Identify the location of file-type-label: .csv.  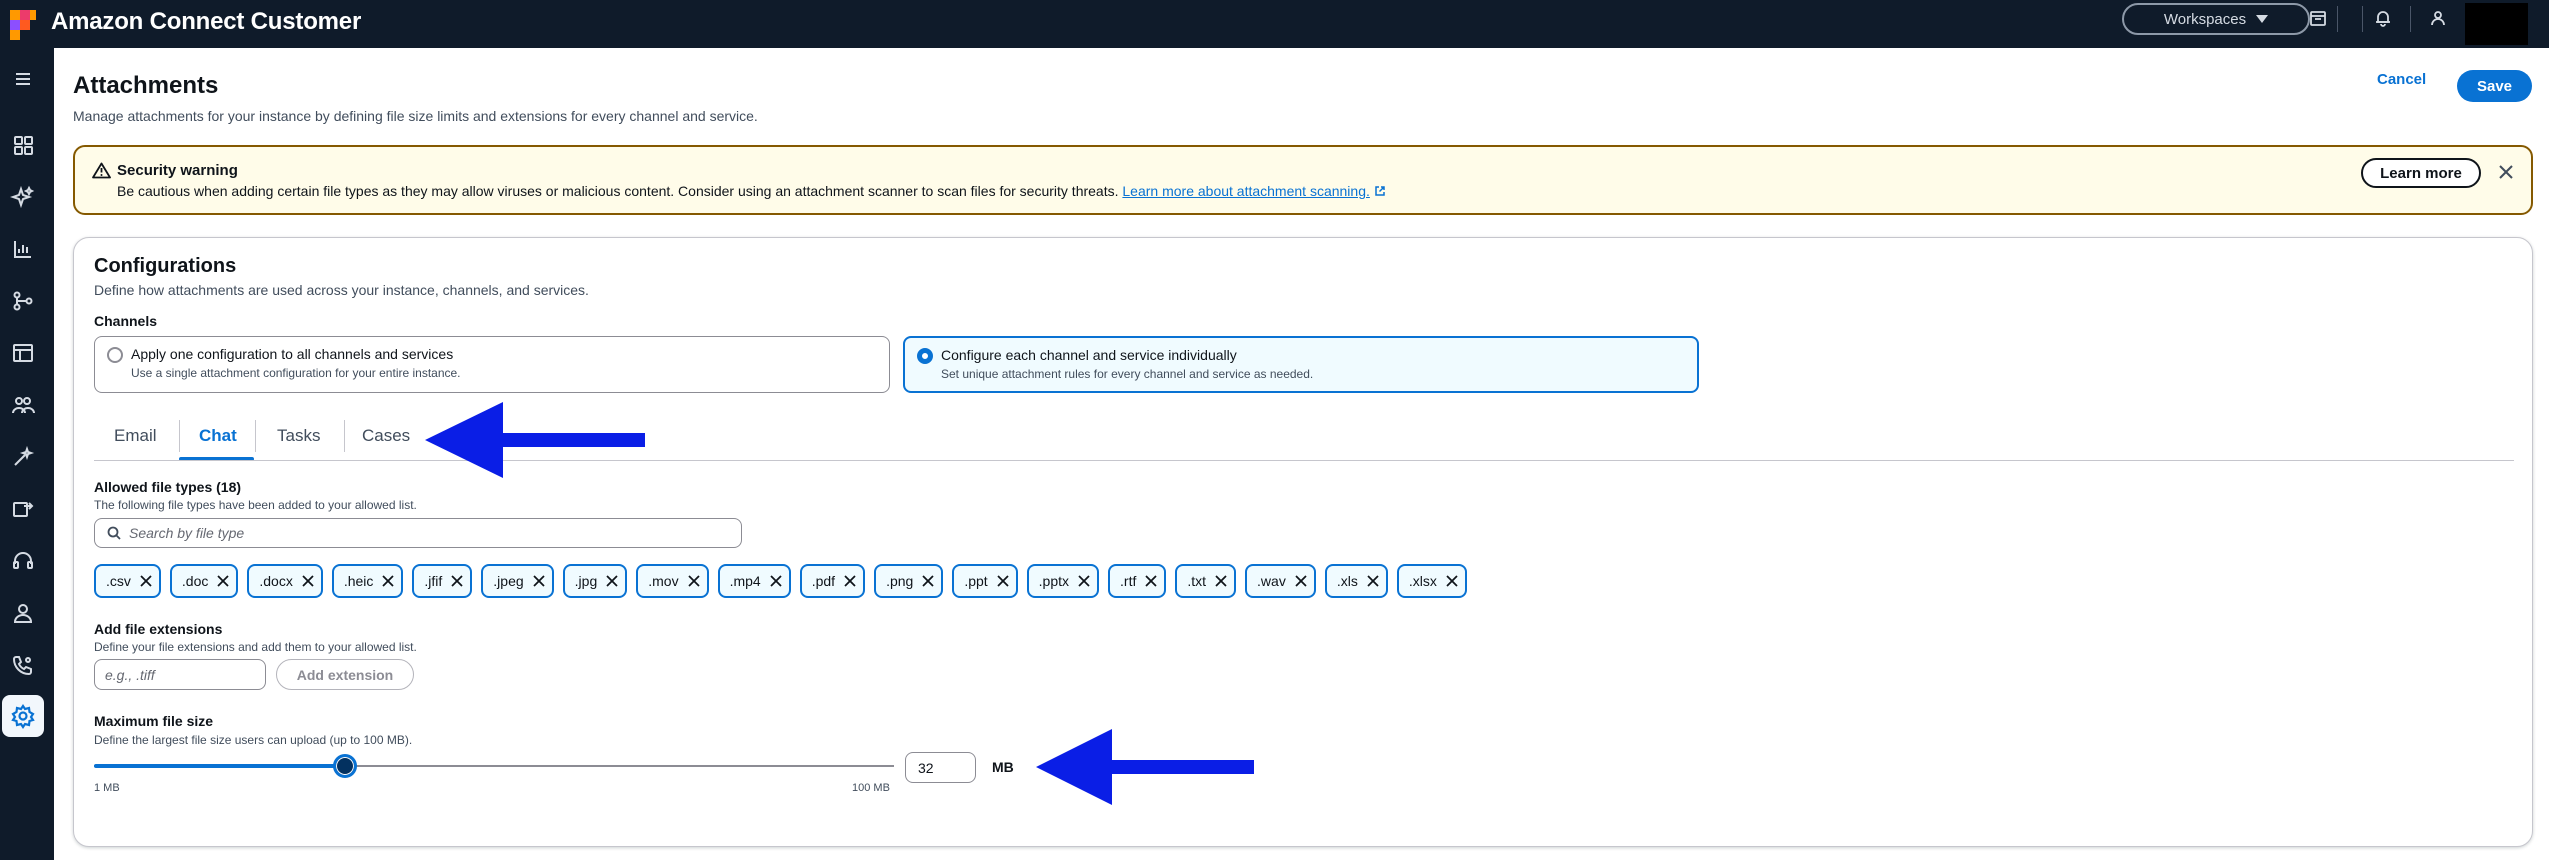
(118, 581).